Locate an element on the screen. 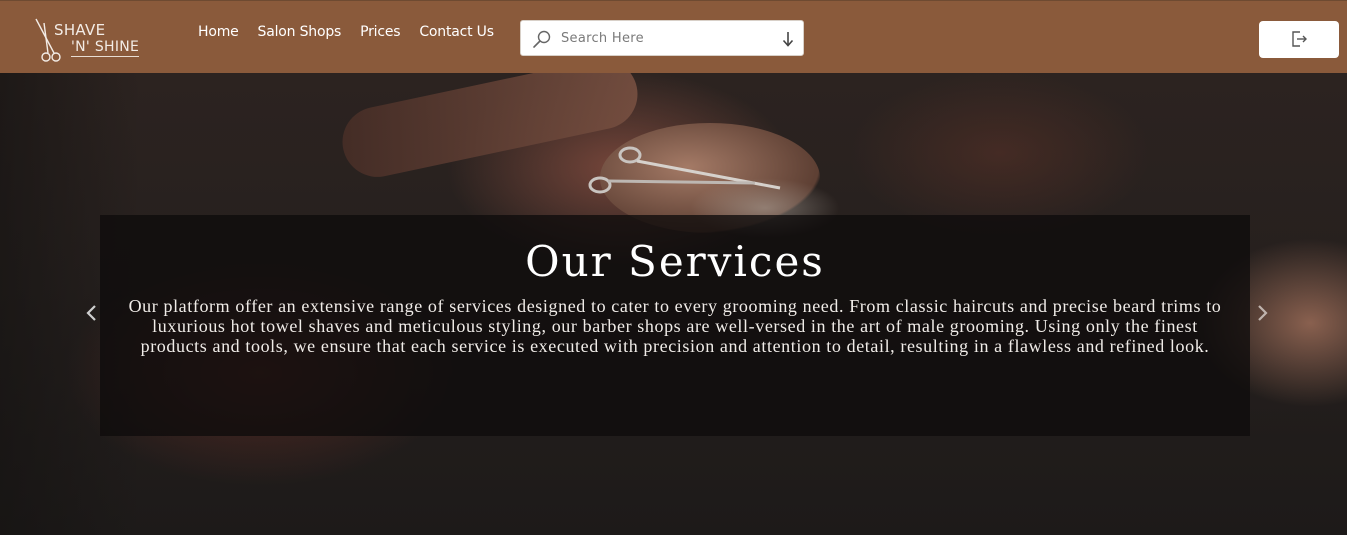 This screenshot has height=535, width=1347. scissors-image is located at coordinates (684, 170).